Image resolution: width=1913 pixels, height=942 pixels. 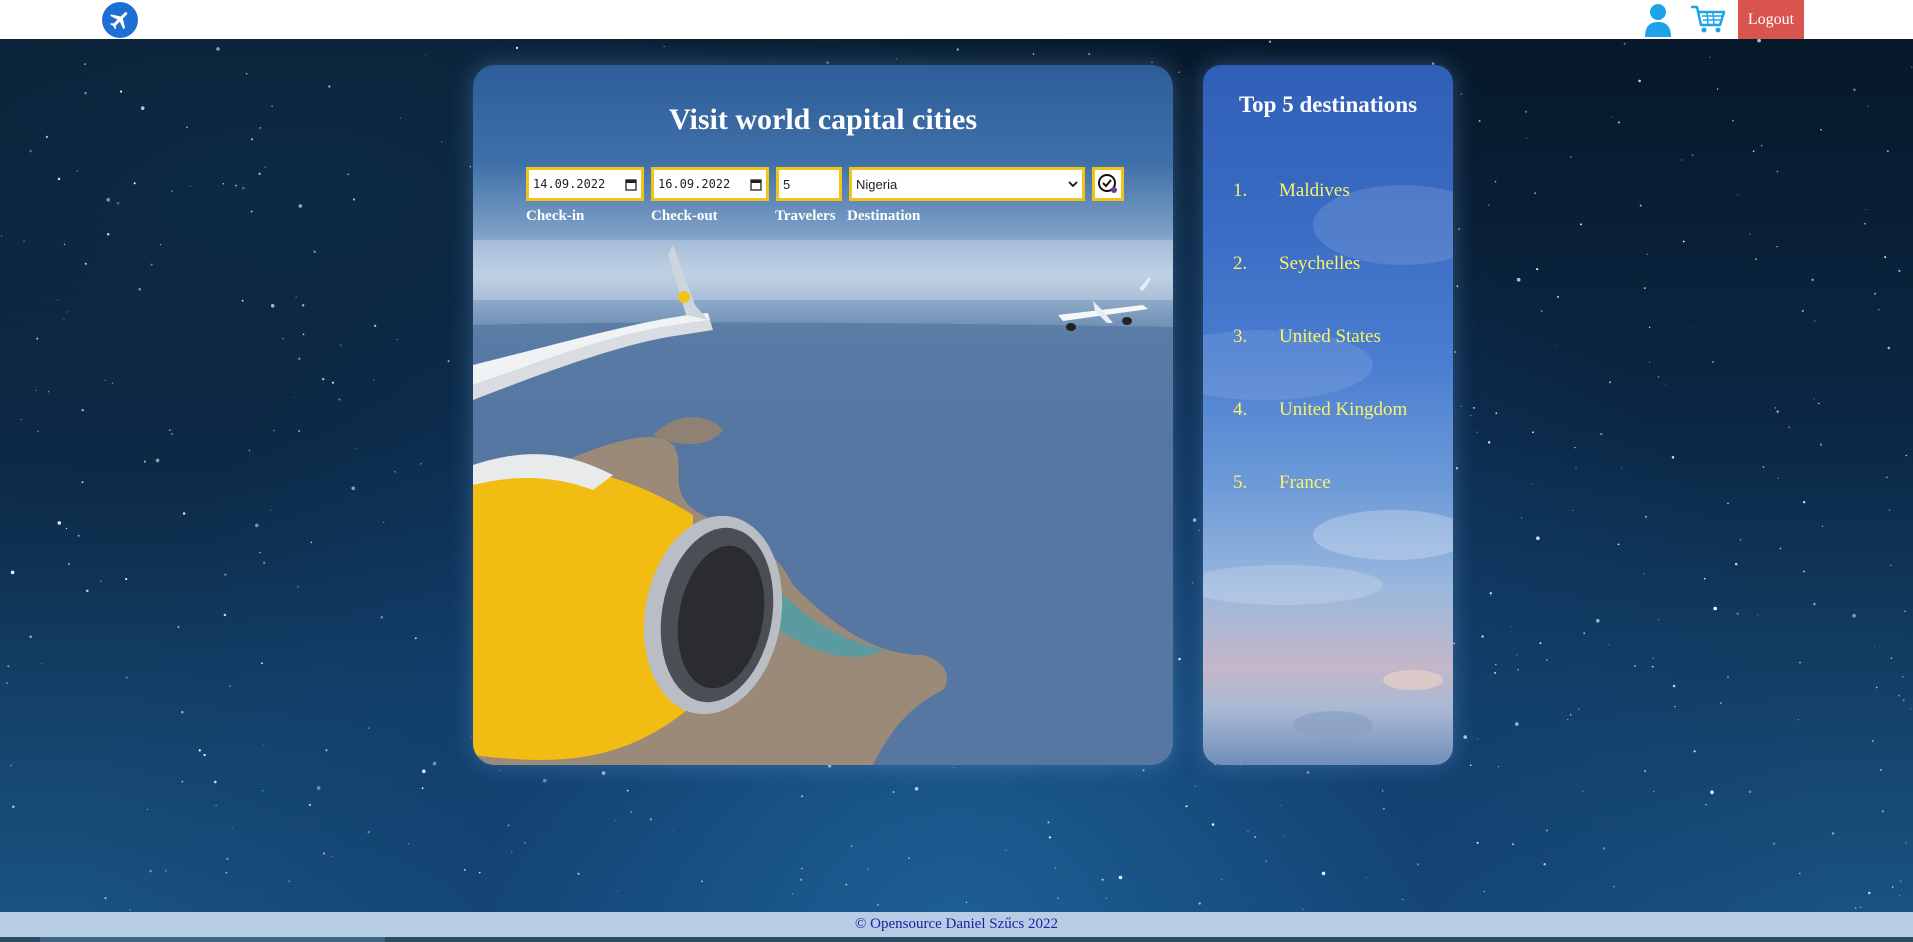 What do you see at coordinates (684, 216) in the screenshot?
I see `checkout-label: Check-out` at bounding box center [684, 216].